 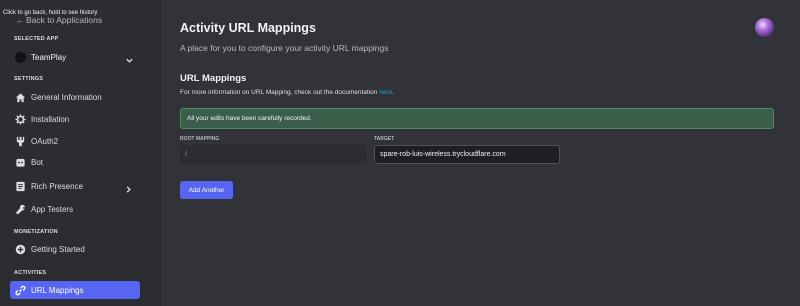 What do you see at coordinates (75, 209) in the screenshot?
I see `sidebar-item-app-testers: App Testers` at bounding box center [75, 209].